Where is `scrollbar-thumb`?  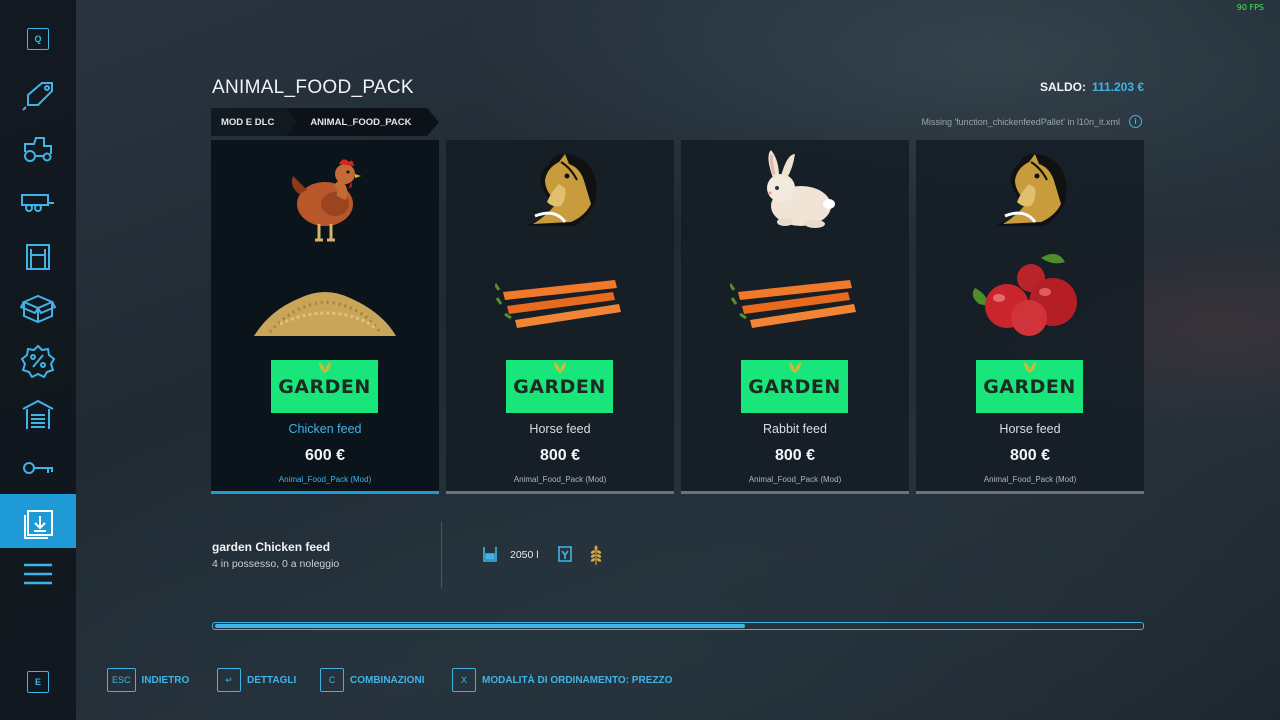
scrollbar-thumb is located at coordinates (480, 626).